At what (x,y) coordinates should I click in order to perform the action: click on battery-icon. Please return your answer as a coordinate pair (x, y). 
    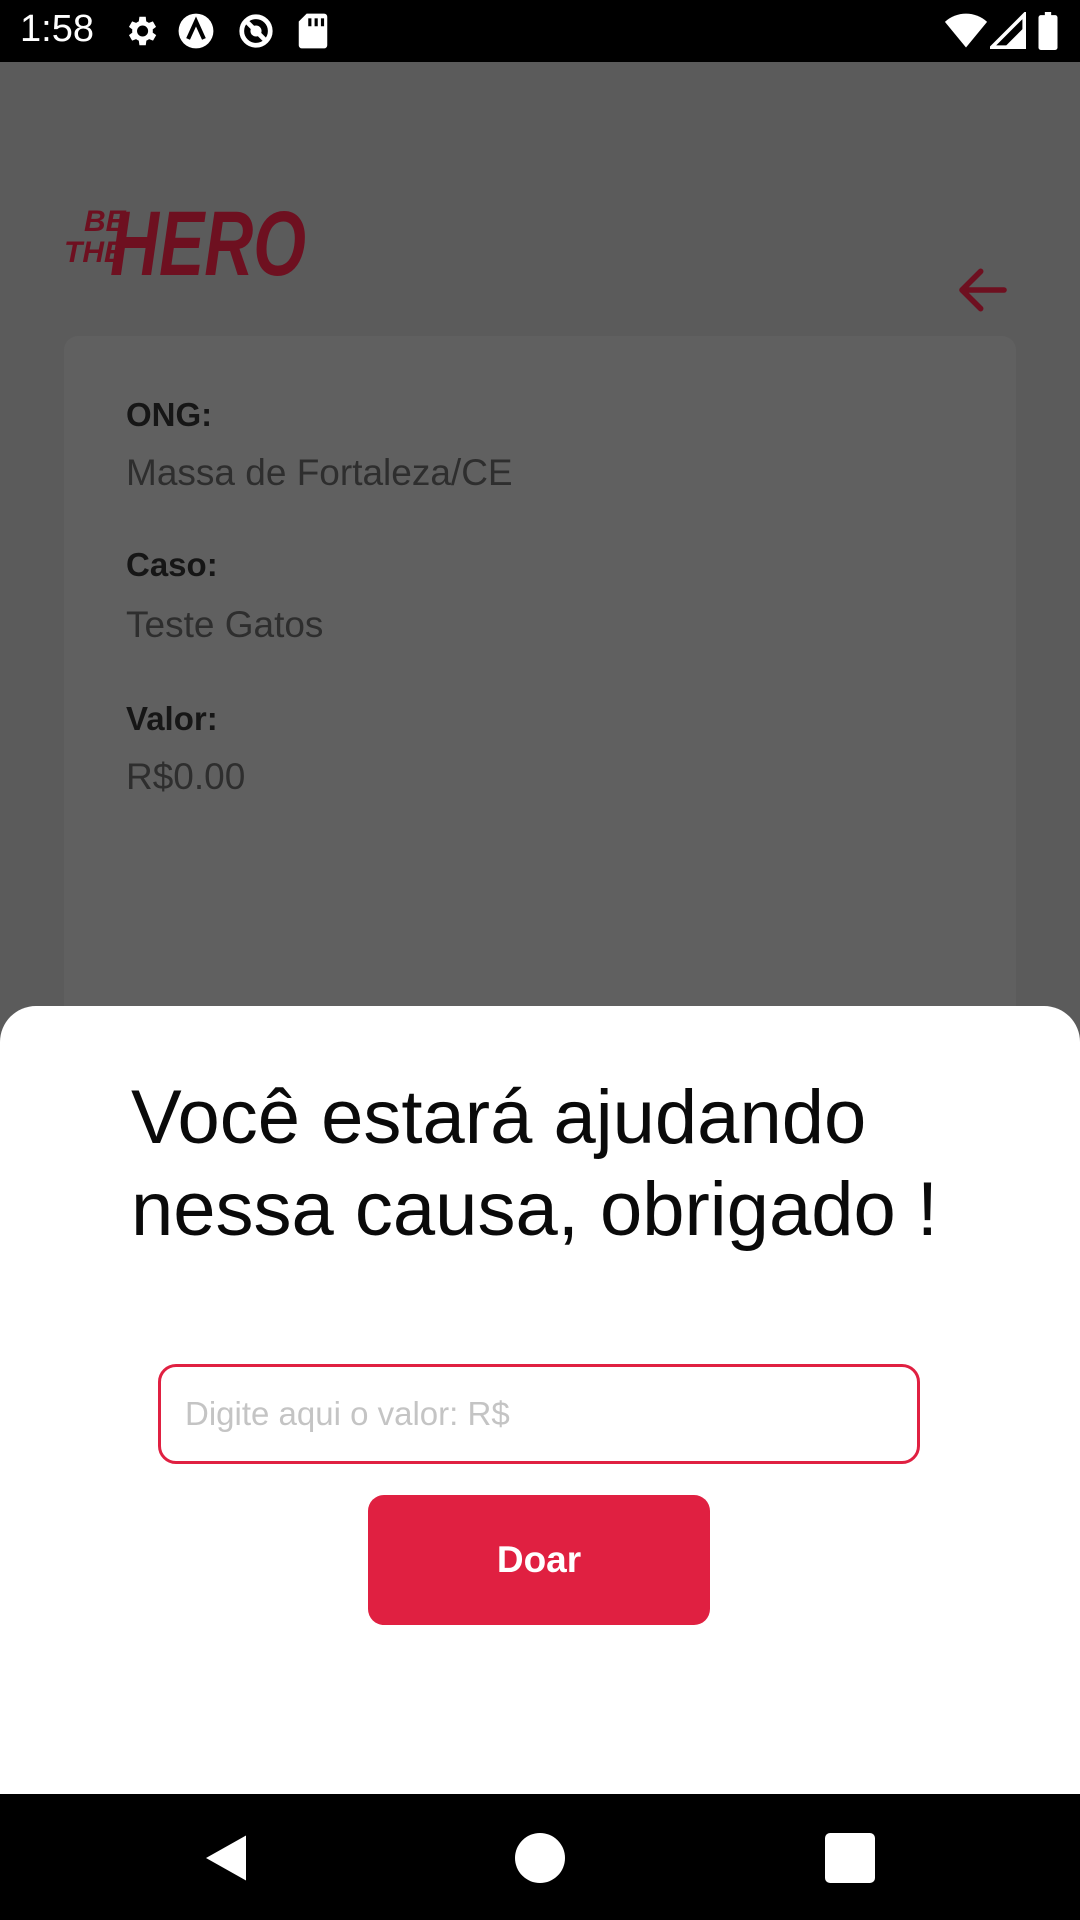
    Looking at the image, I should click on (1048, 31).